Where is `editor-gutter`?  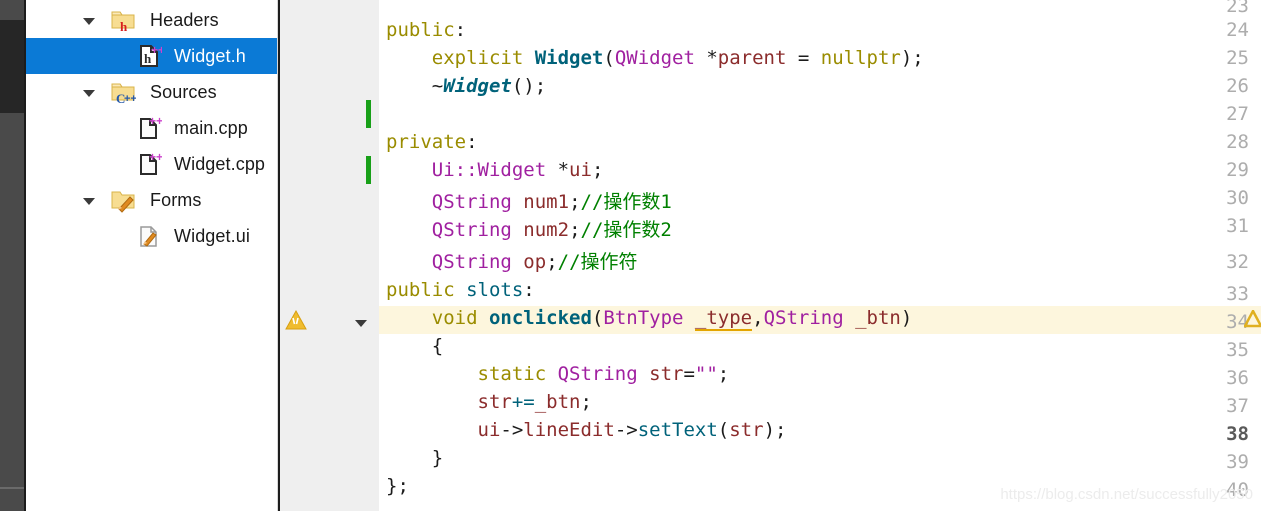
editor-gutter is located at coordinates (328, 255).